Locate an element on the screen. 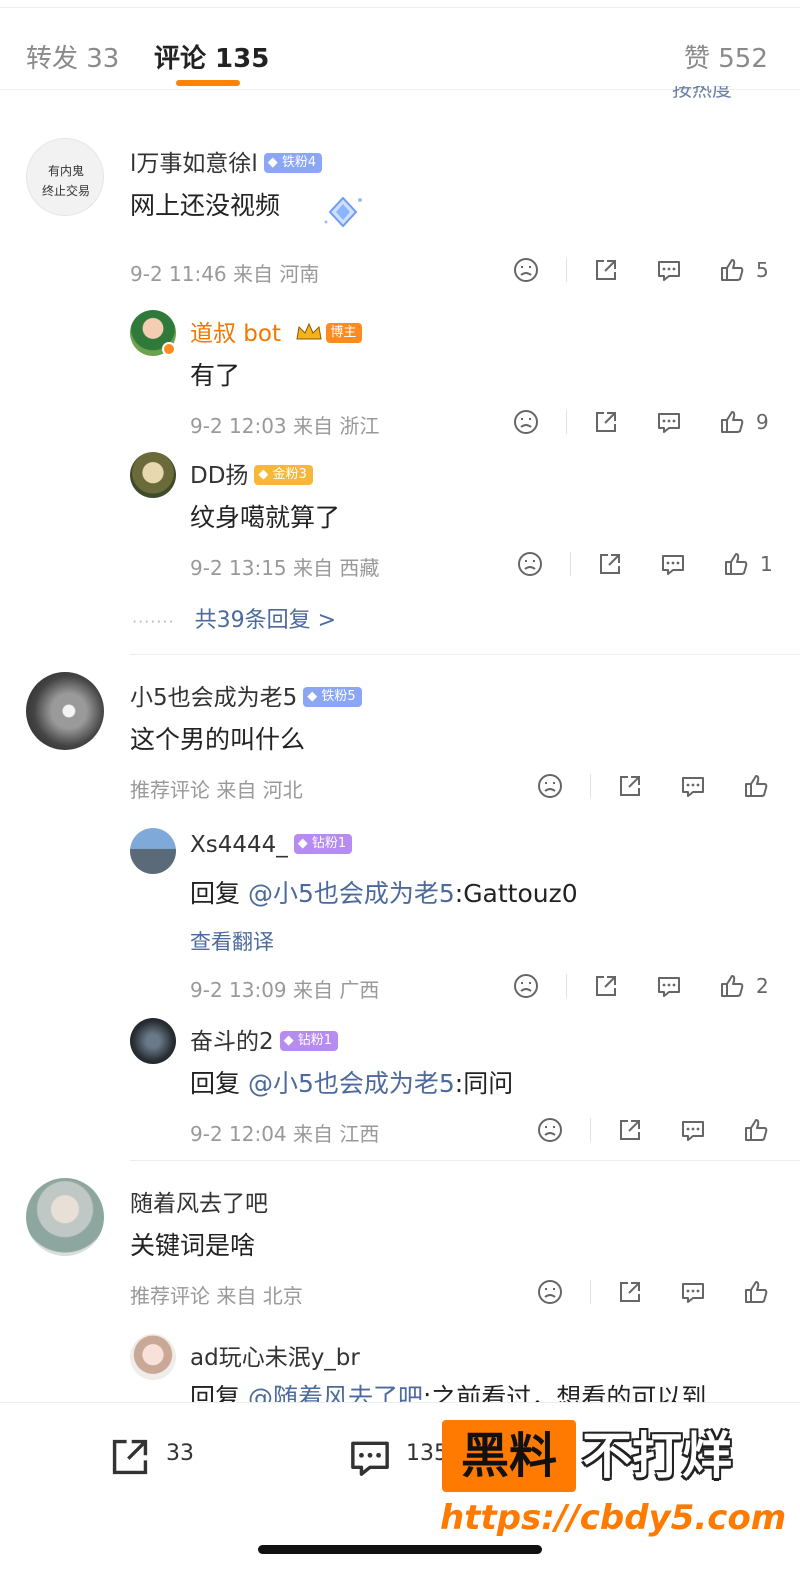 This screenshot has width=800, height=1580. comment-divider is located at coordinates (465, 1160).